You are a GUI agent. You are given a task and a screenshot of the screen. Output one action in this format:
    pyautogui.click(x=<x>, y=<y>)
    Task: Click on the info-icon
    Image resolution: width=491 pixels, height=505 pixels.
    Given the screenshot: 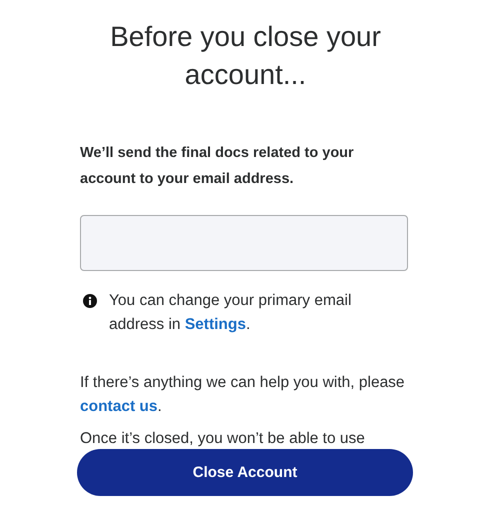 What is the action you would take?
    pyautogui.click(x=90, y=301)
    